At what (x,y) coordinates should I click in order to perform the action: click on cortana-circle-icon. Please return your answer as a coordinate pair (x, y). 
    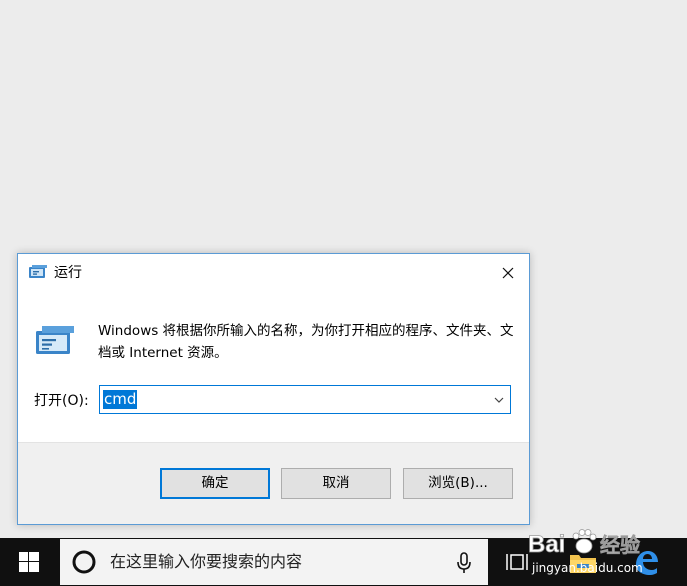
    Looking at the image, I should click on (84, 562).